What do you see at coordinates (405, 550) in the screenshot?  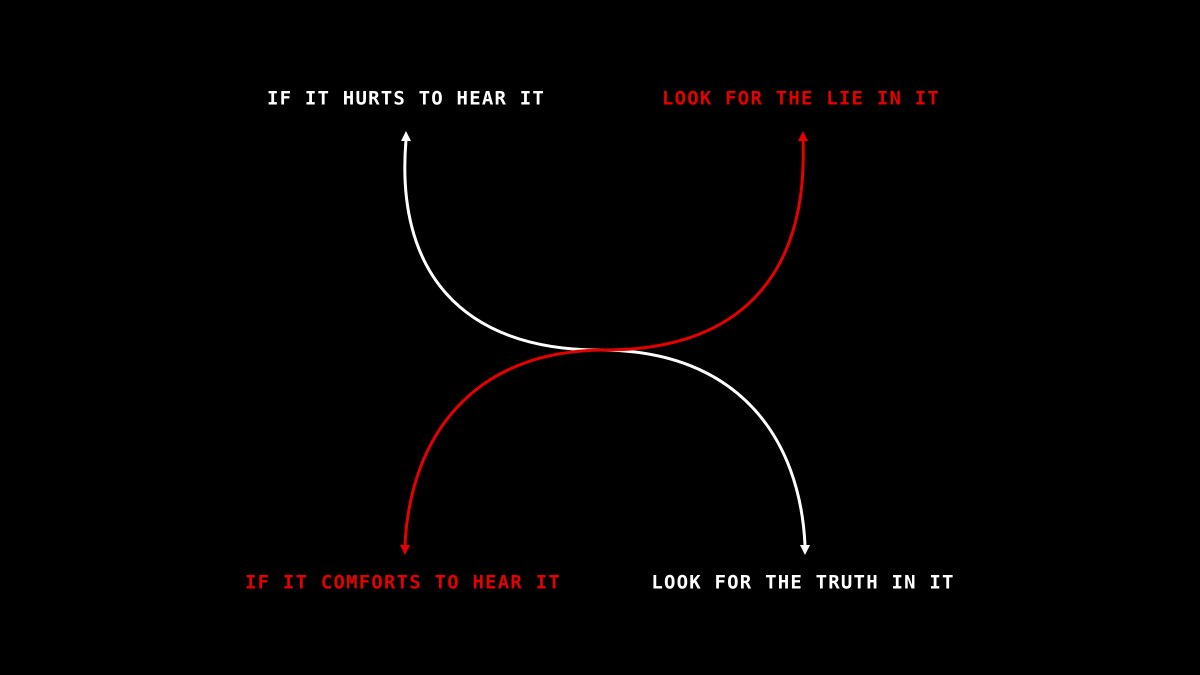 I see `red-arrowhead-down` at bounding box center [405, 550].